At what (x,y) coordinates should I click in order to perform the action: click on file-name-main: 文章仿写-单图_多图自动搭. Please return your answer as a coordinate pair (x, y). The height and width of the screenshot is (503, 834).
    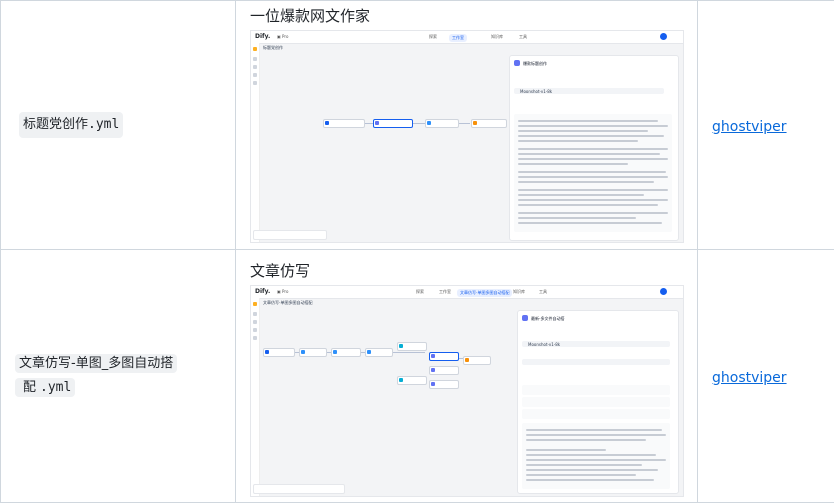
    Looking at the image, I should click on (96, 363).